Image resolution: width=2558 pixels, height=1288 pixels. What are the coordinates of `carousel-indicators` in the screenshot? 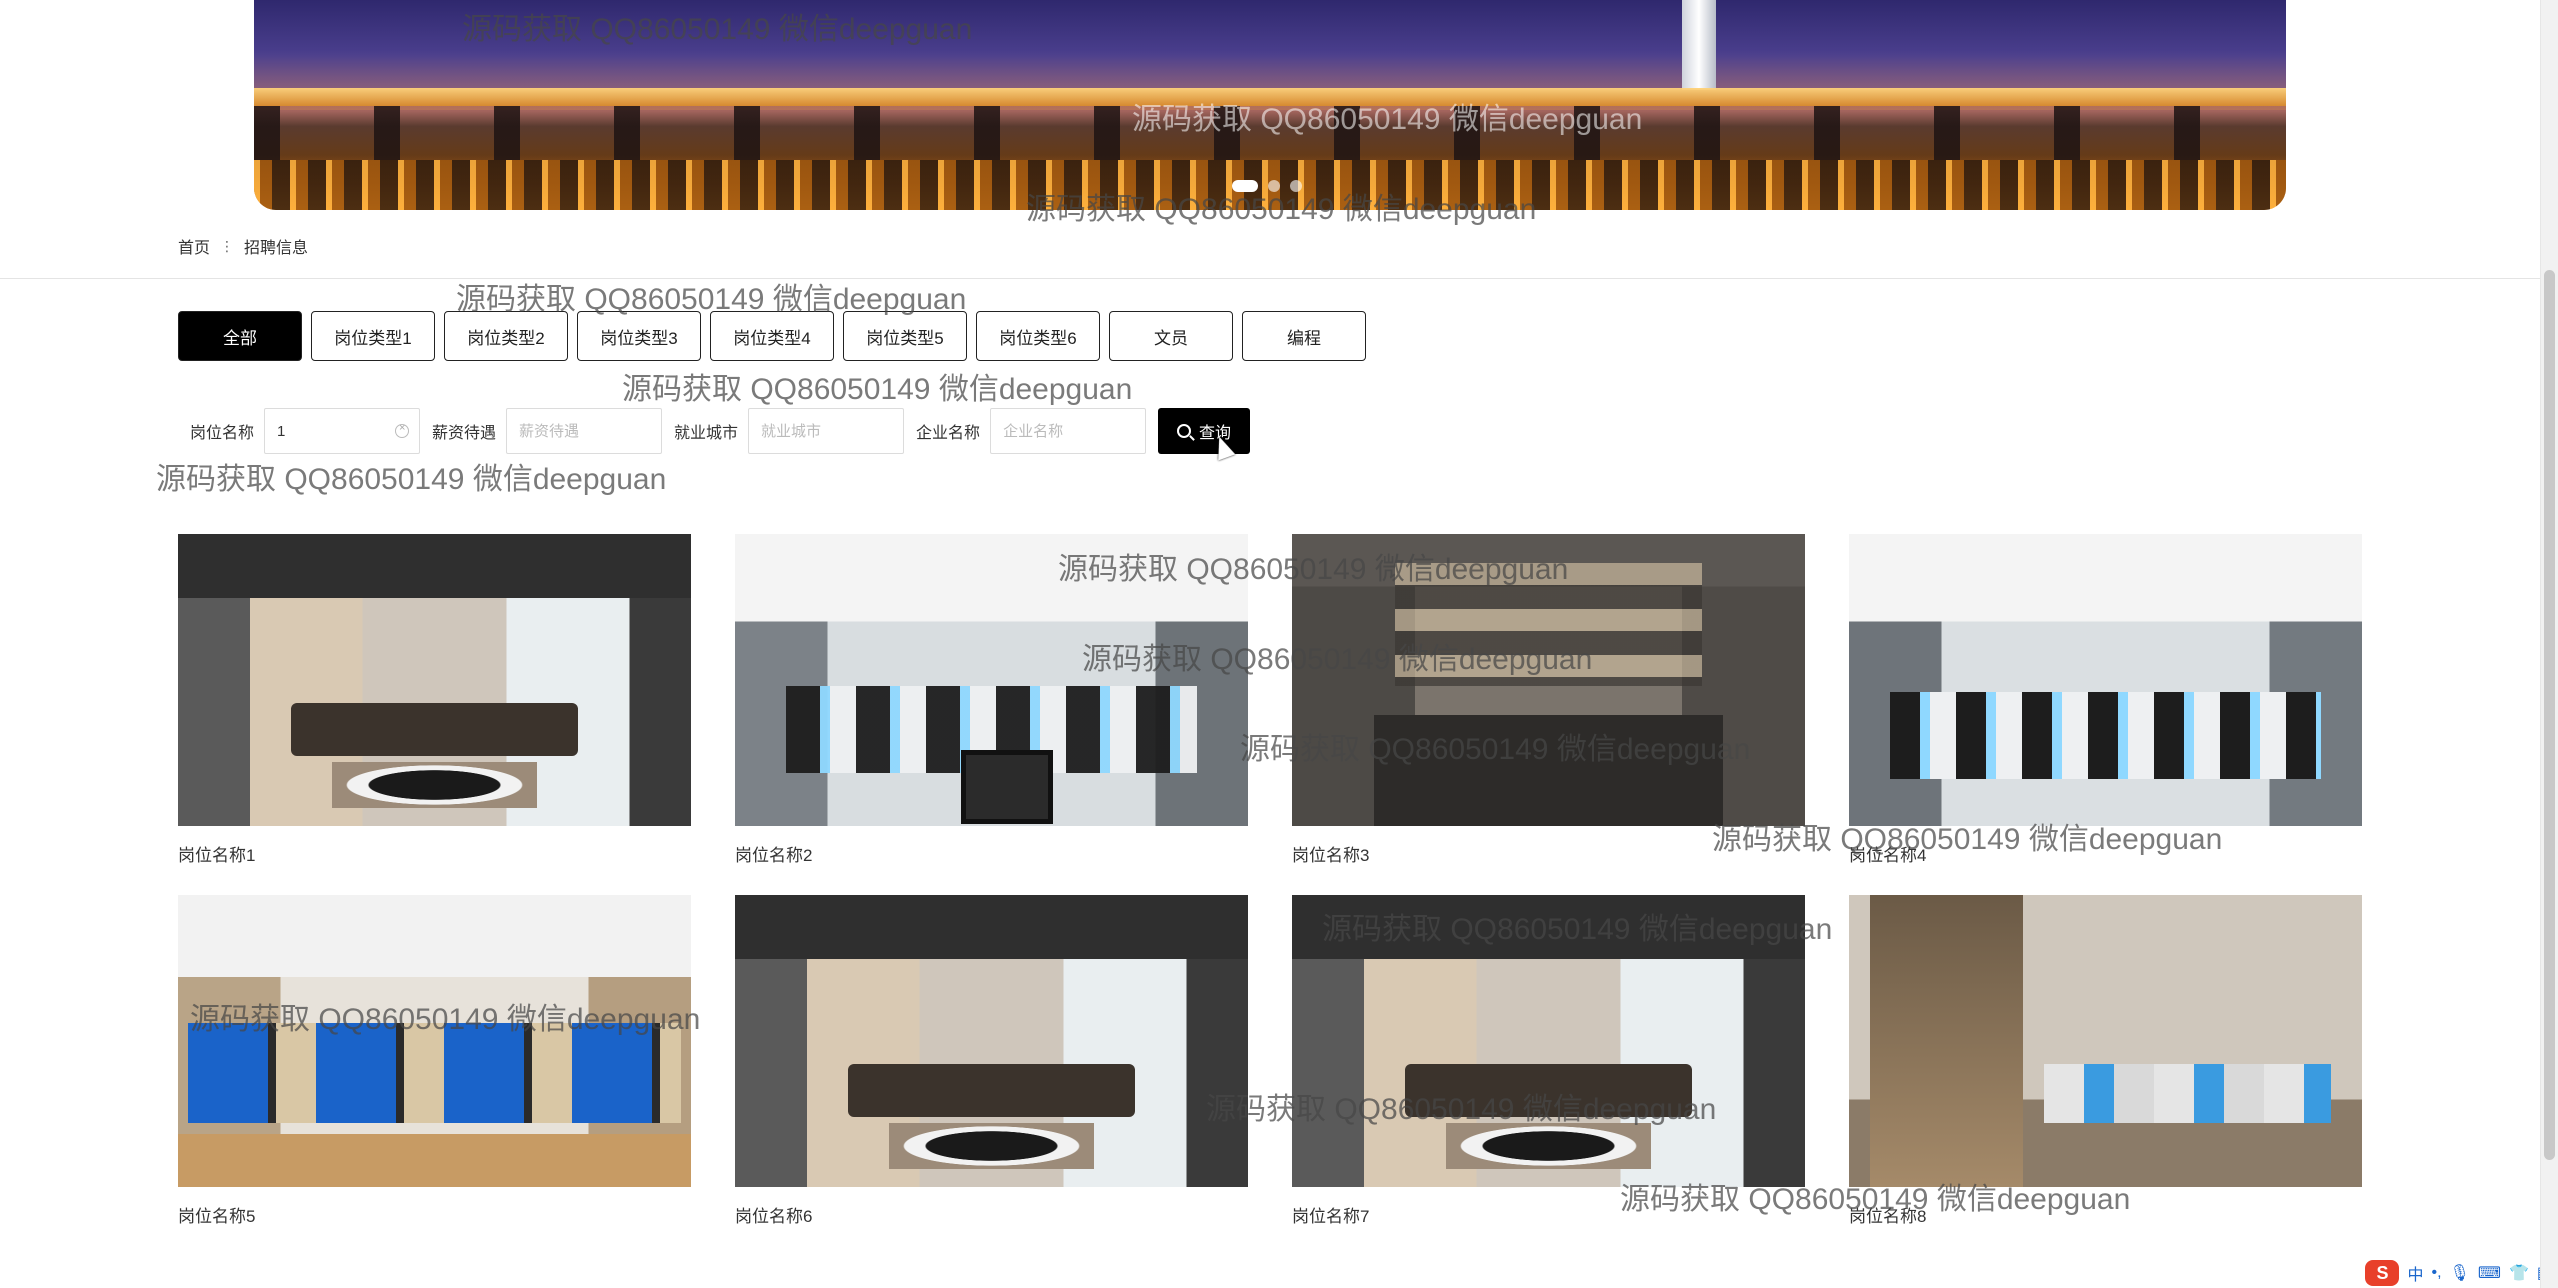 It's located at (1267, 186).